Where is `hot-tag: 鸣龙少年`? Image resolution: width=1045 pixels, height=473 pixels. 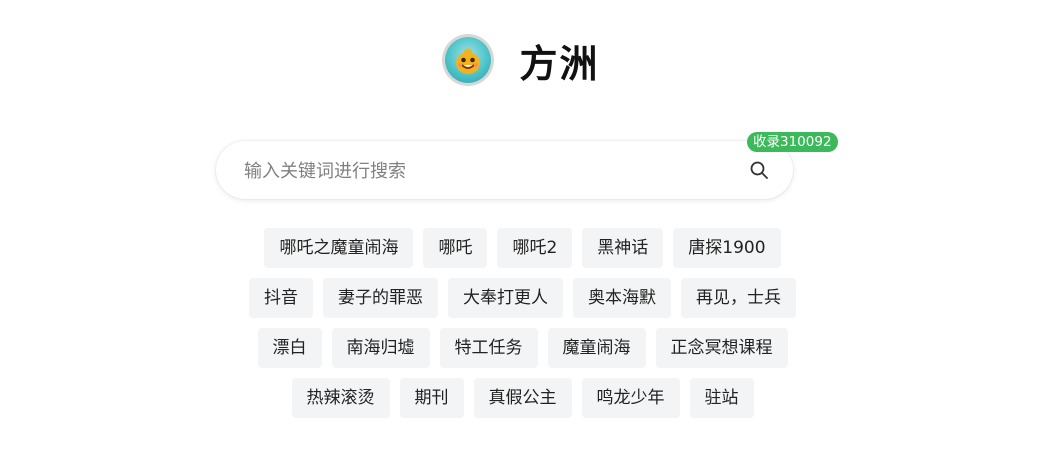 hot-tag: 鸣龙少年 is located at coordinates (630, 398).